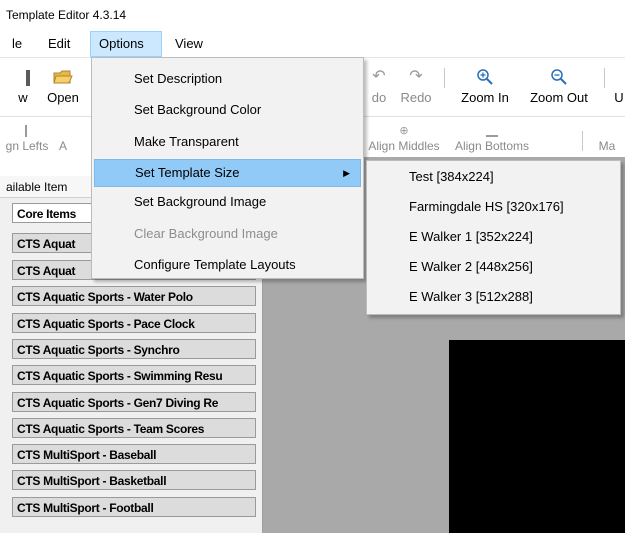 The width and height of the screenshot is (625, 533). Describe the element at coordinates (312, 15) in the screenshot. I see `title-bar: Template Editor 4.3.14` at that location.